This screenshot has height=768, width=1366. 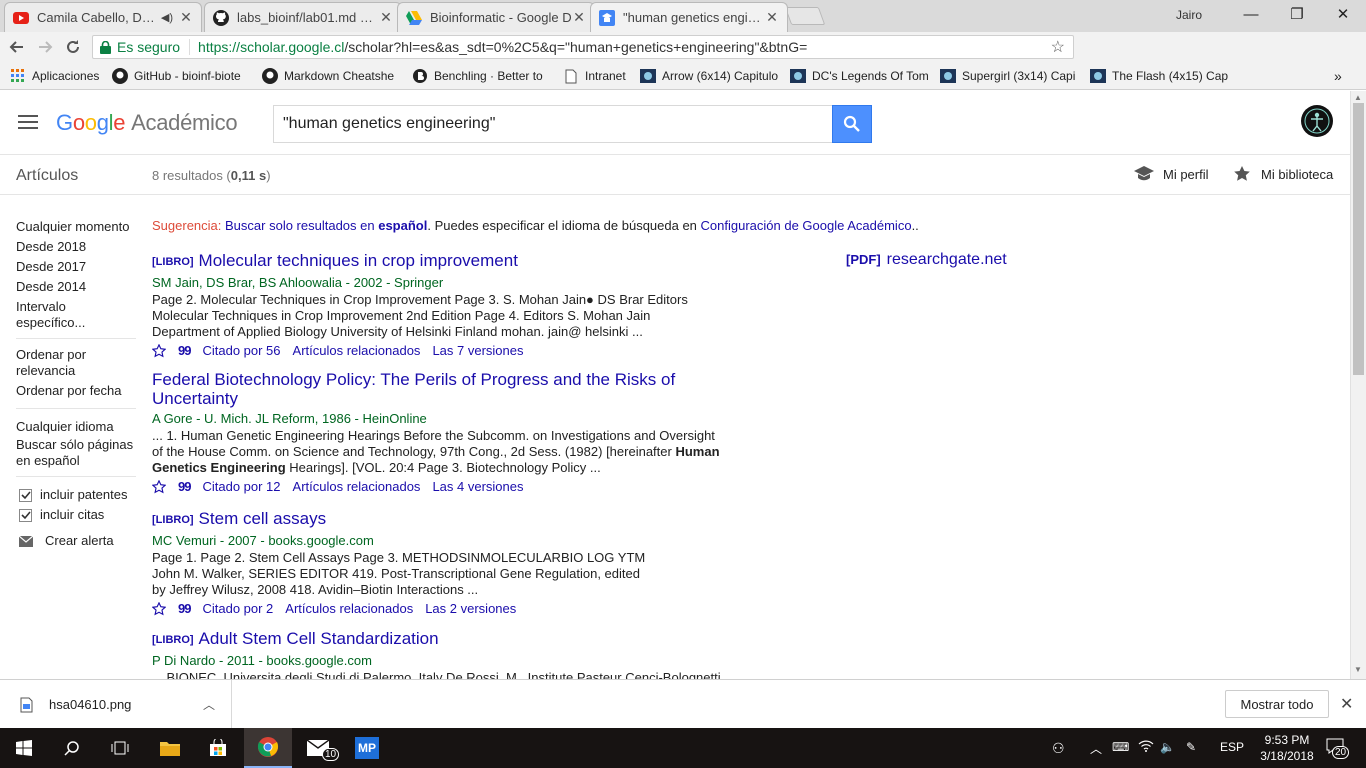 I want to click on sort-by-date: Ordenar por fecha, so click(x=76, y=391).